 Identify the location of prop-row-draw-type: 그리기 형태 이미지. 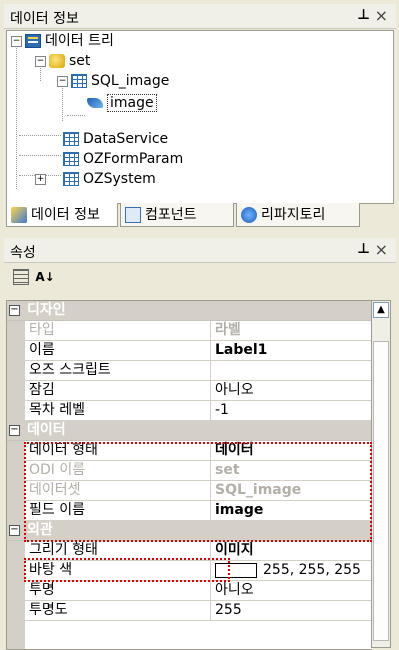
(189, 551).